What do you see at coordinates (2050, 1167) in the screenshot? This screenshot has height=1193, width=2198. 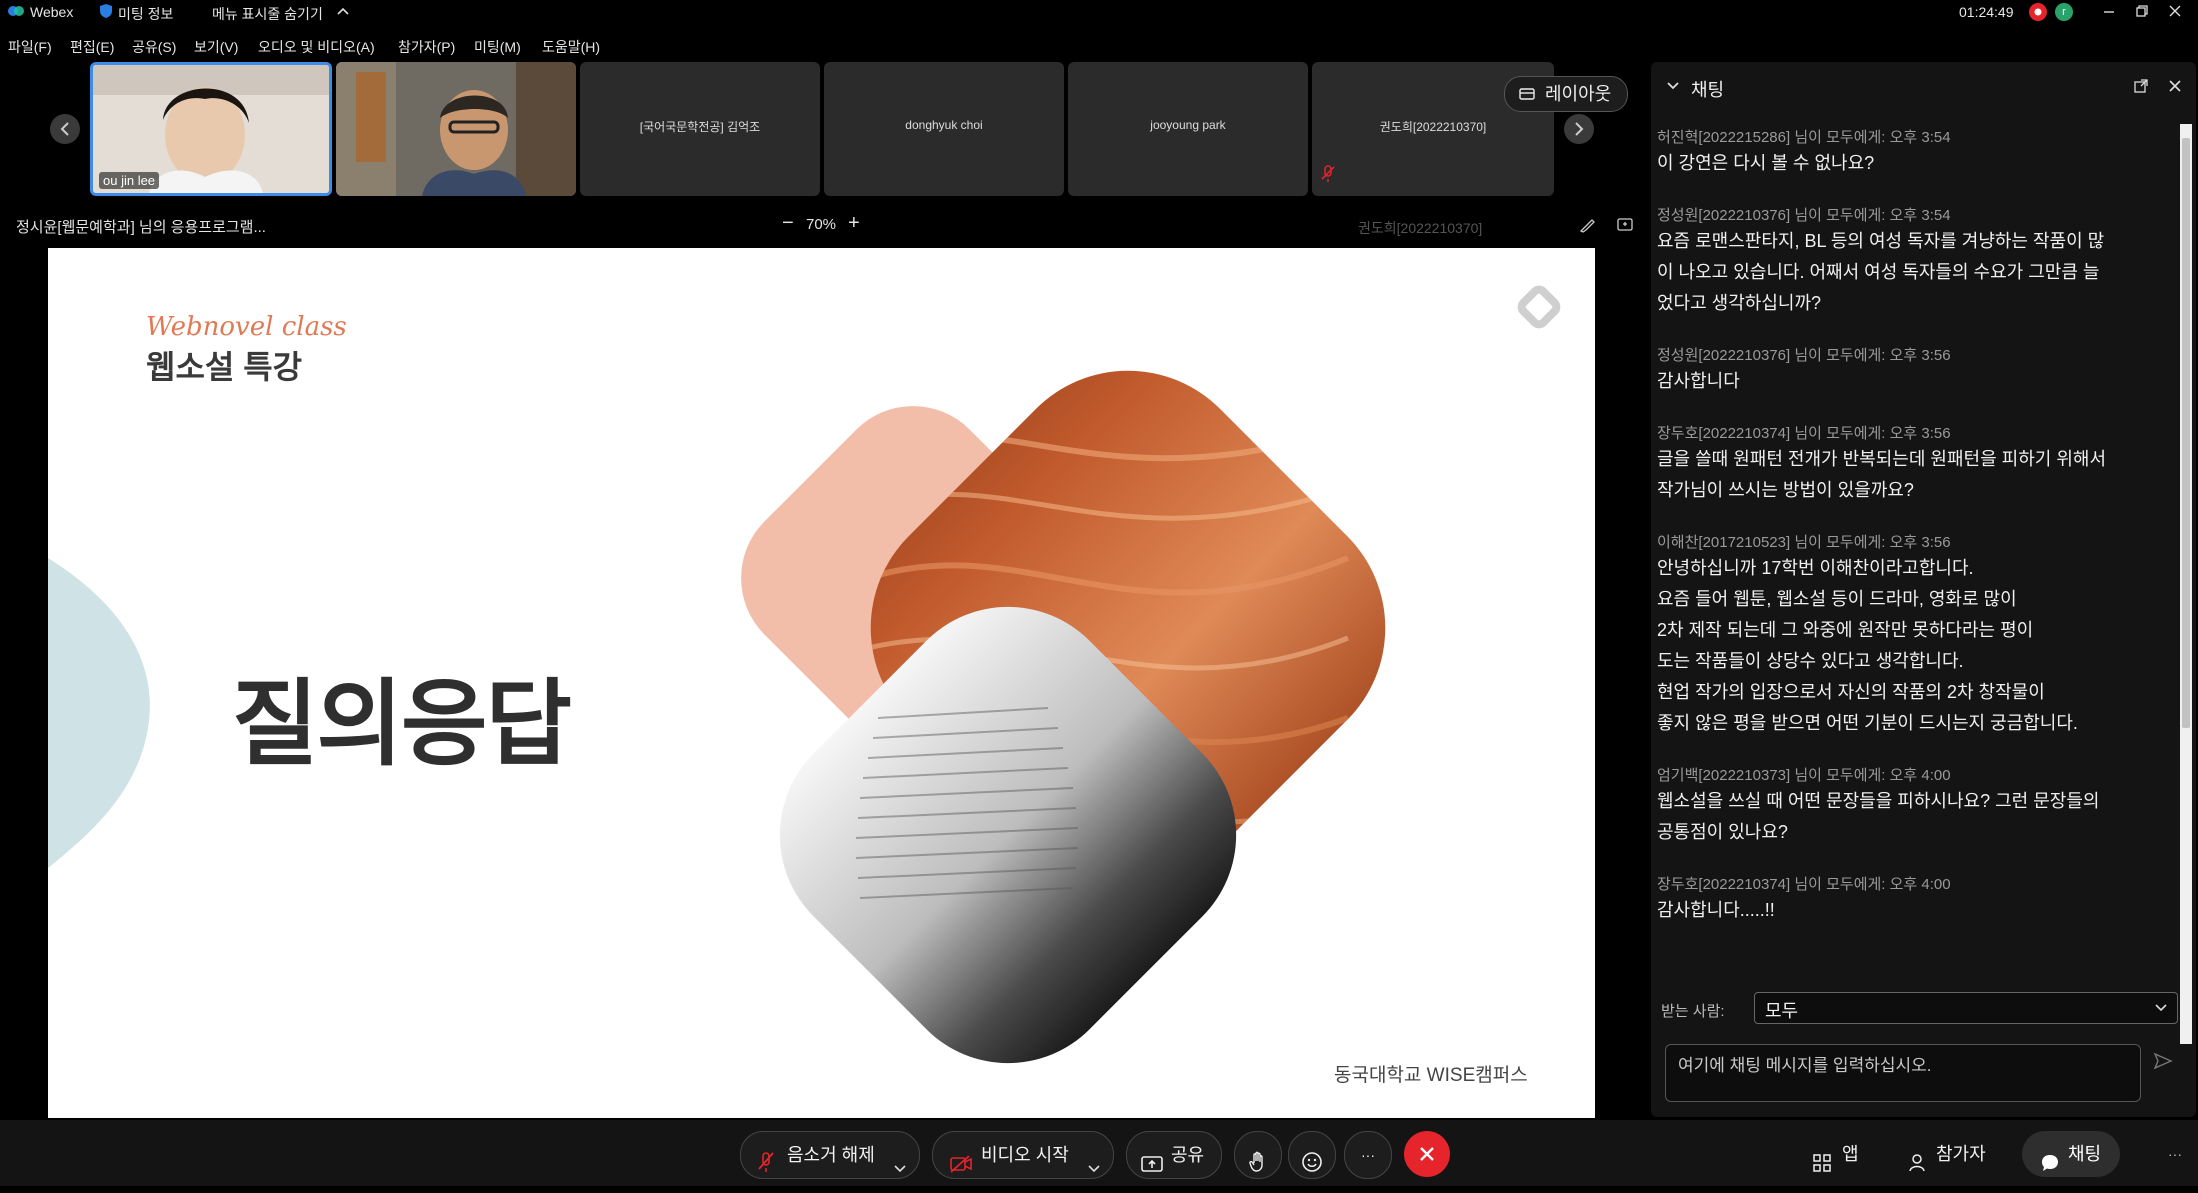 I see `chat-bubble-icon` at bounding box center [2050, 1167].